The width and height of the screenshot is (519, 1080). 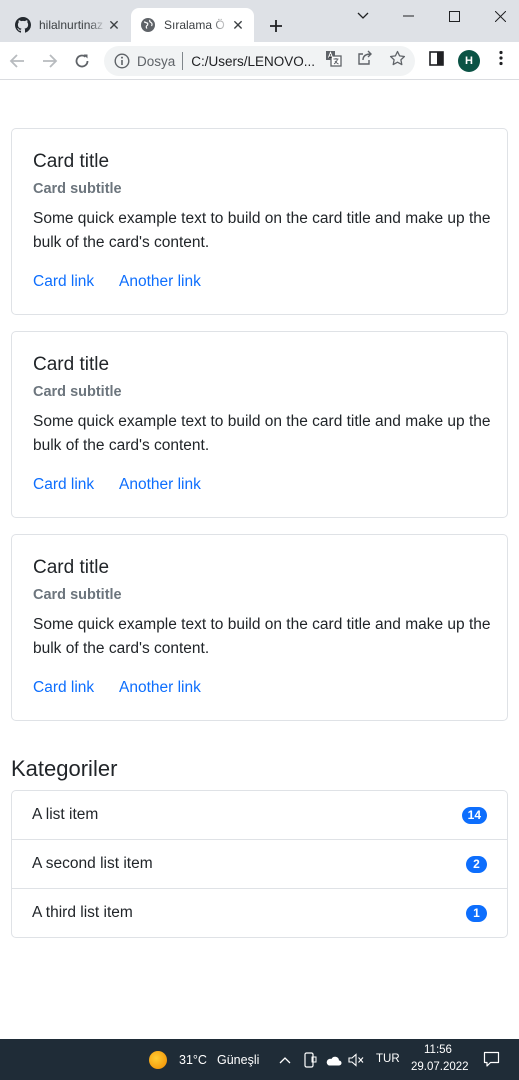 What do you see at coordinates (71, 25) in the screenshot?
I see `tab-title: hilalnurtinaz` at bounding box center [71, 25].